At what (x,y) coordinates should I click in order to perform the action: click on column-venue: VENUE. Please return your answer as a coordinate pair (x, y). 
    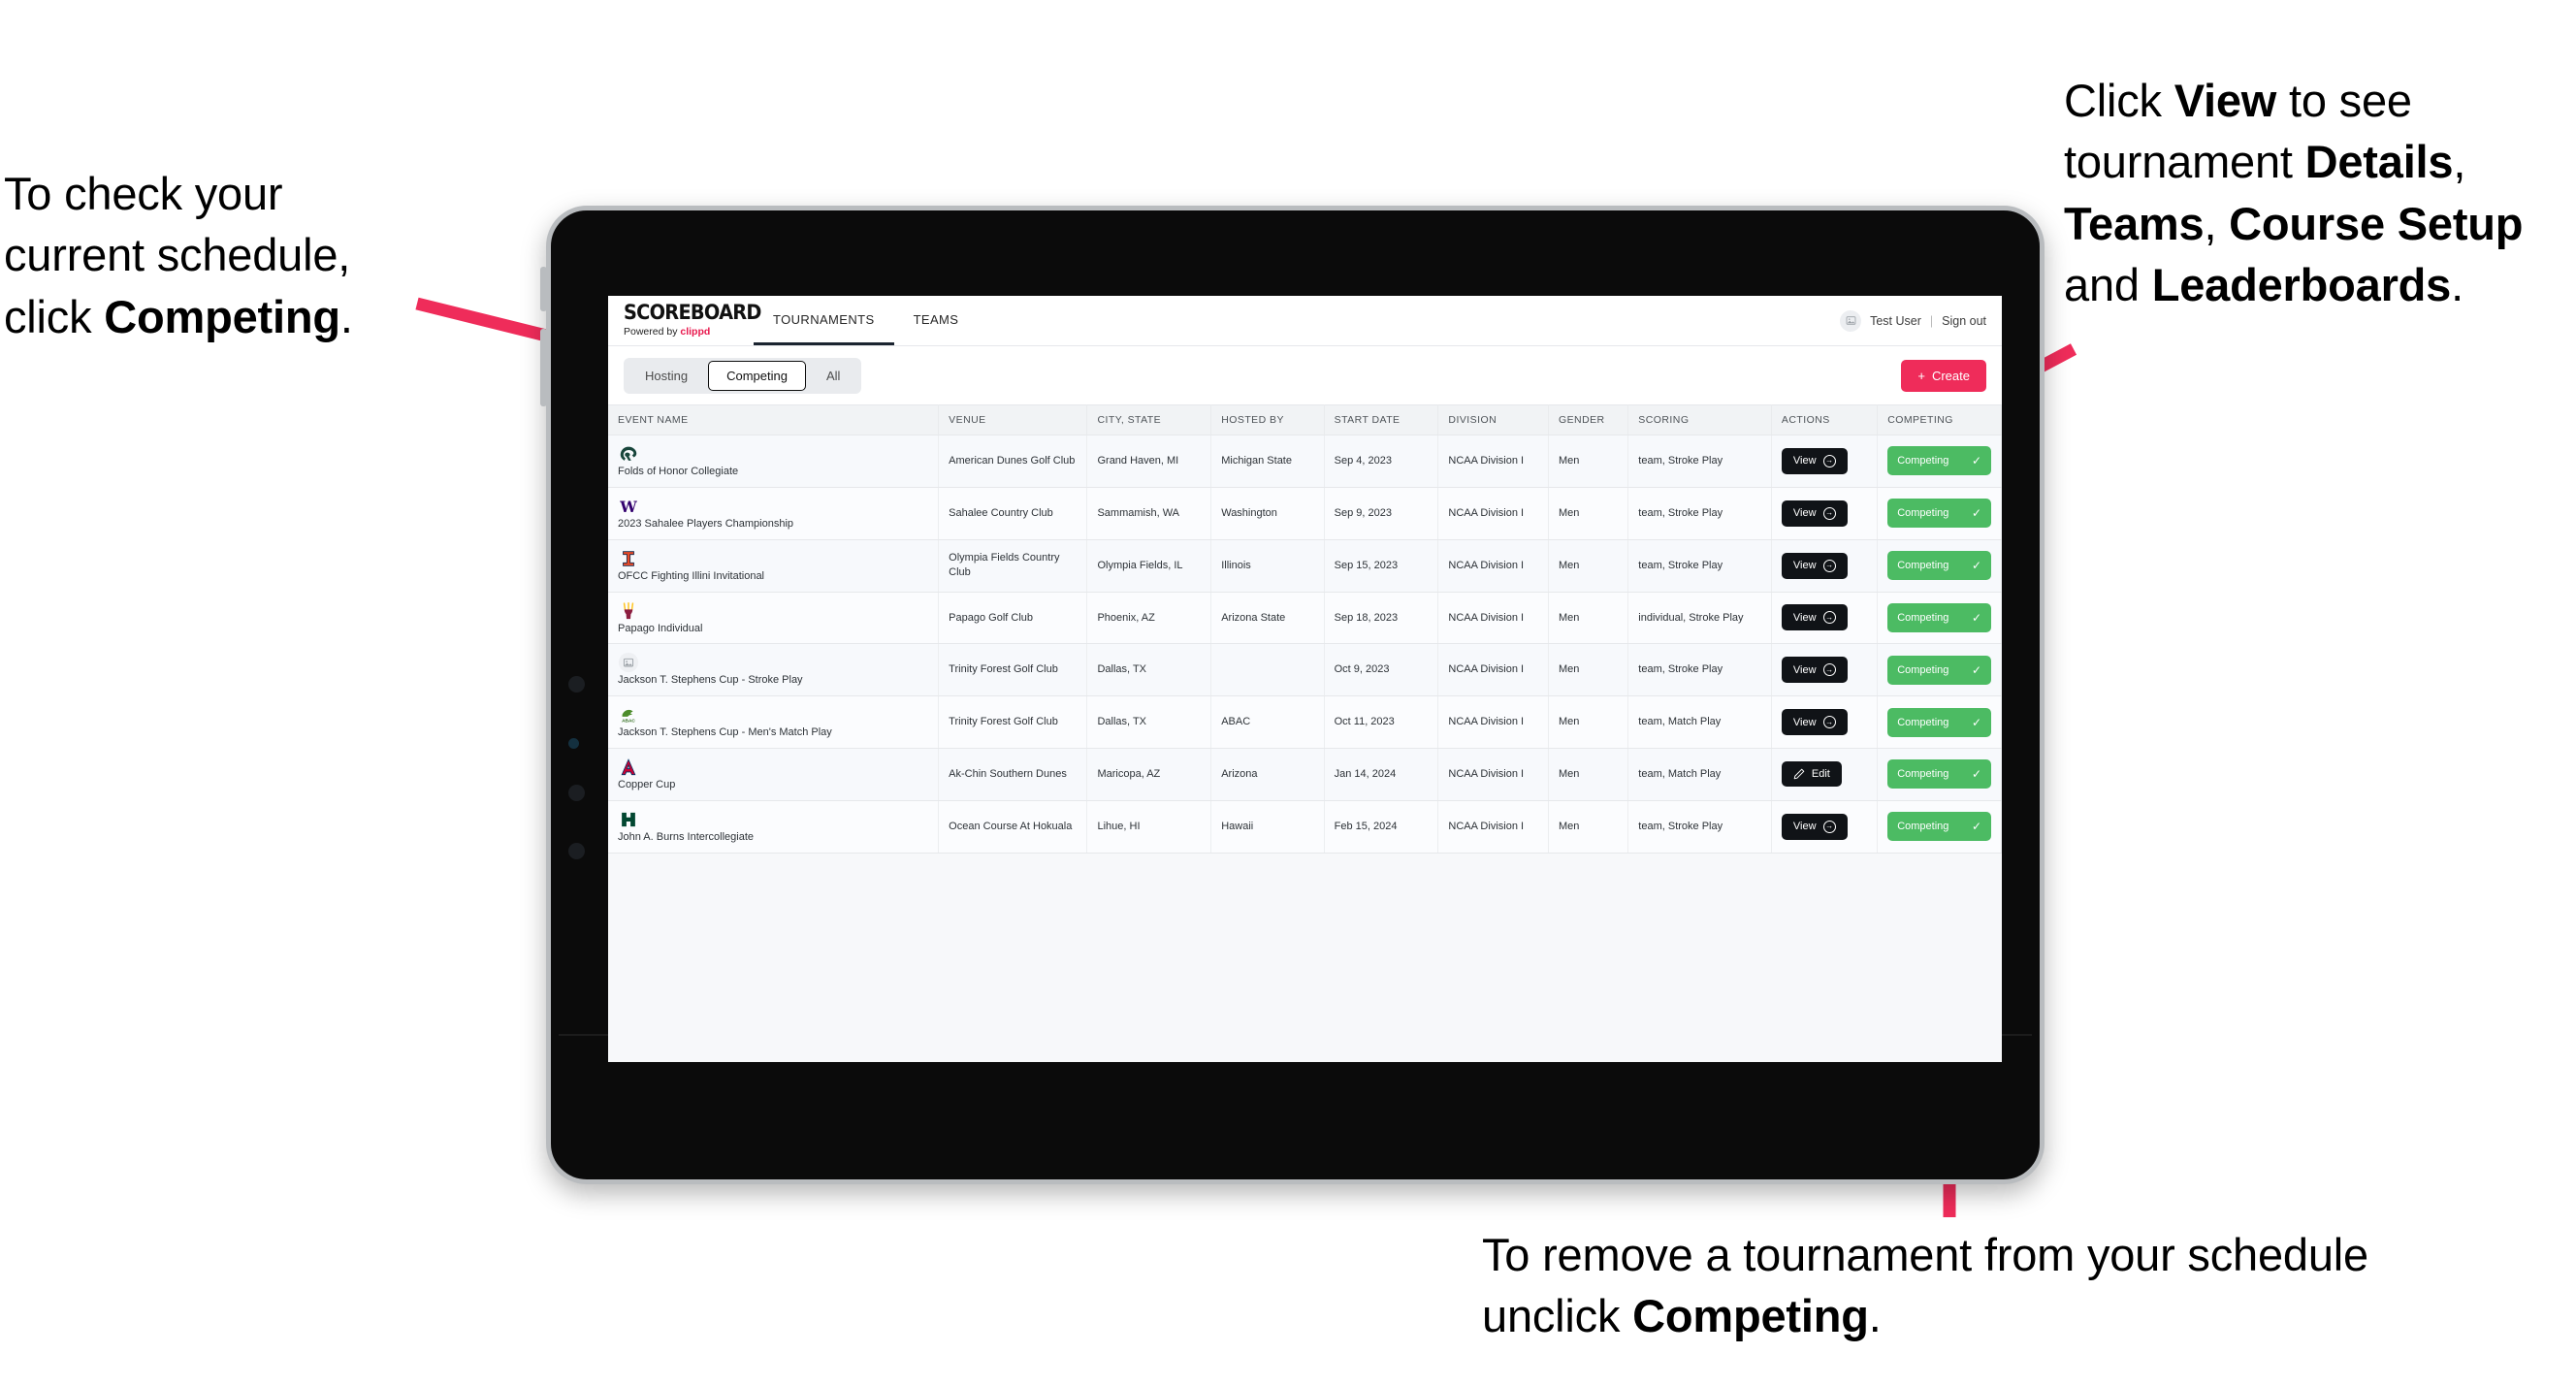
    Looking at the image, I should click on (1013, 419).